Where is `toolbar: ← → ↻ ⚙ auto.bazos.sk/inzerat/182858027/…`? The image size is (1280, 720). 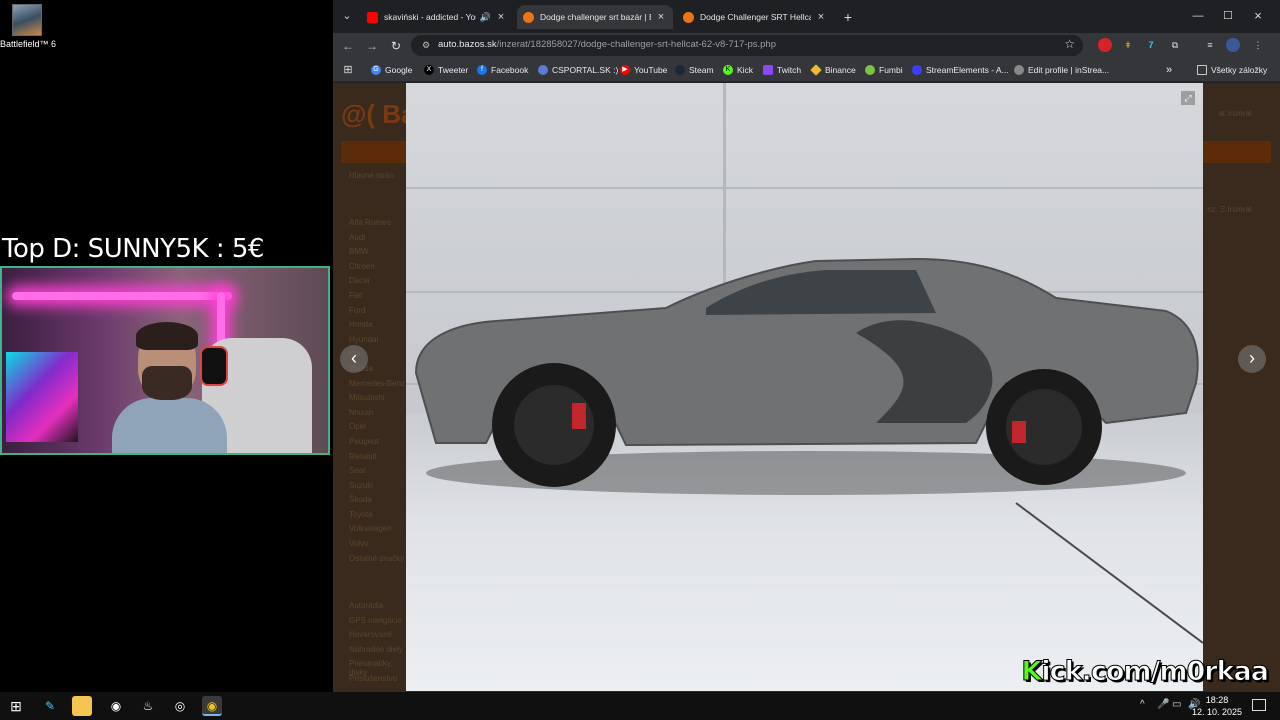 toolbar: ← → ↻ ⚙ auto.bazos.sk/inzerat/182858027/… is located at coordinates (806, 45).